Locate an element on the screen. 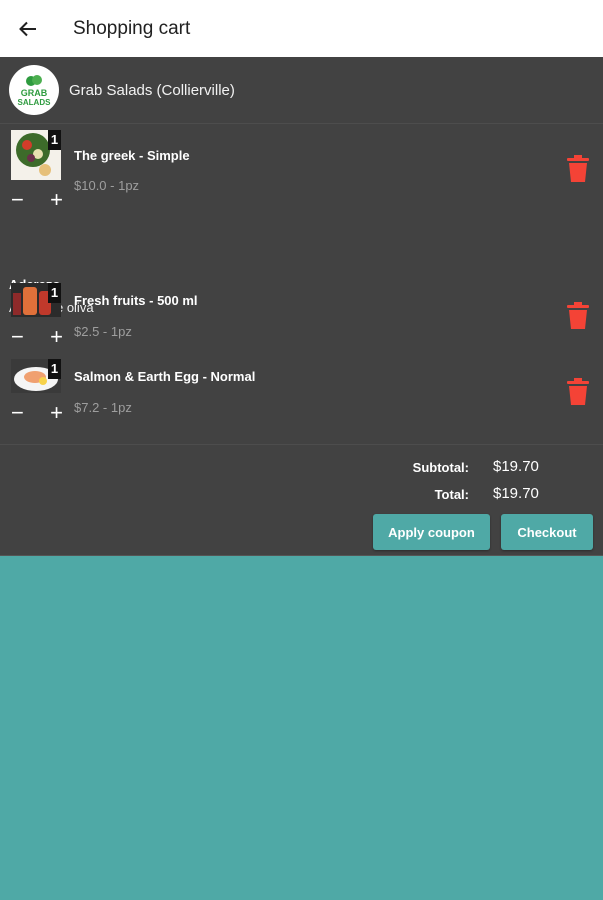  subtotal-label: Subtotal: is located at coordinates (440, 467).